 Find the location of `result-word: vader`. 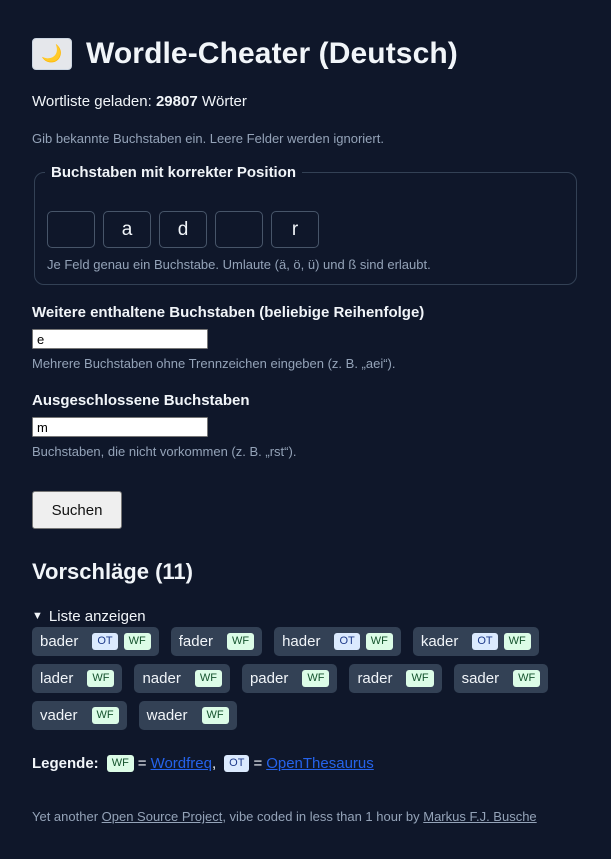

result-word: vader is located at coordinates (59, 715).